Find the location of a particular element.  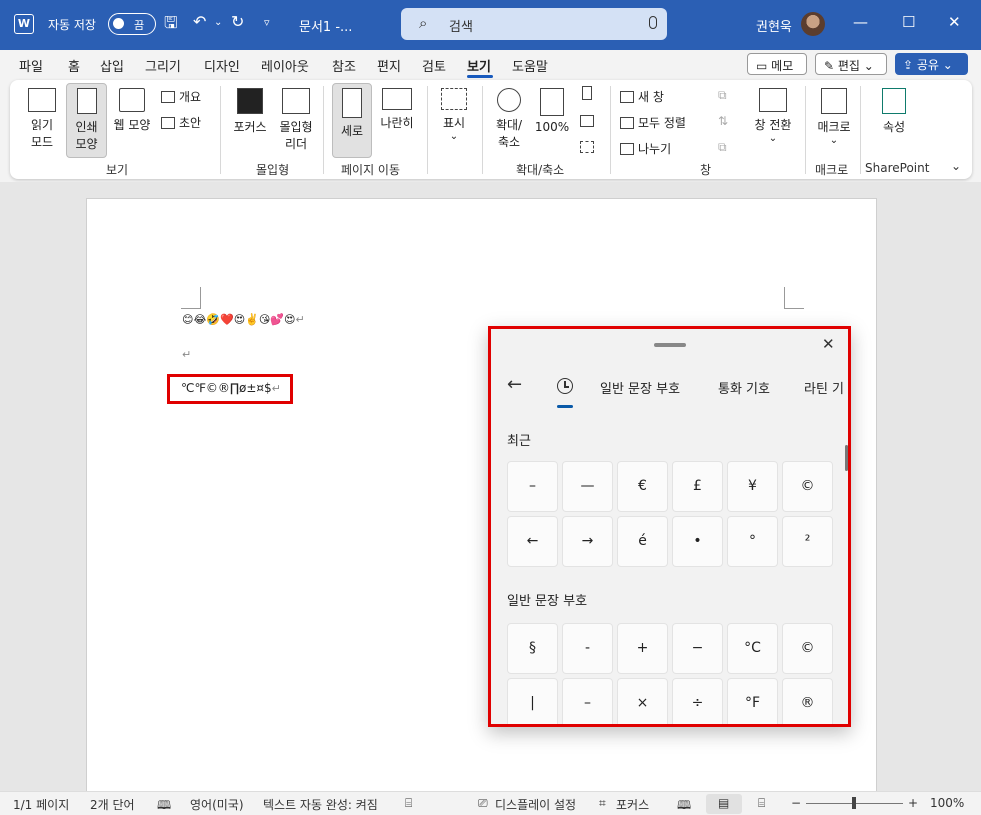

proofing-icon: 🕮 is located at coordinates (164, 805).